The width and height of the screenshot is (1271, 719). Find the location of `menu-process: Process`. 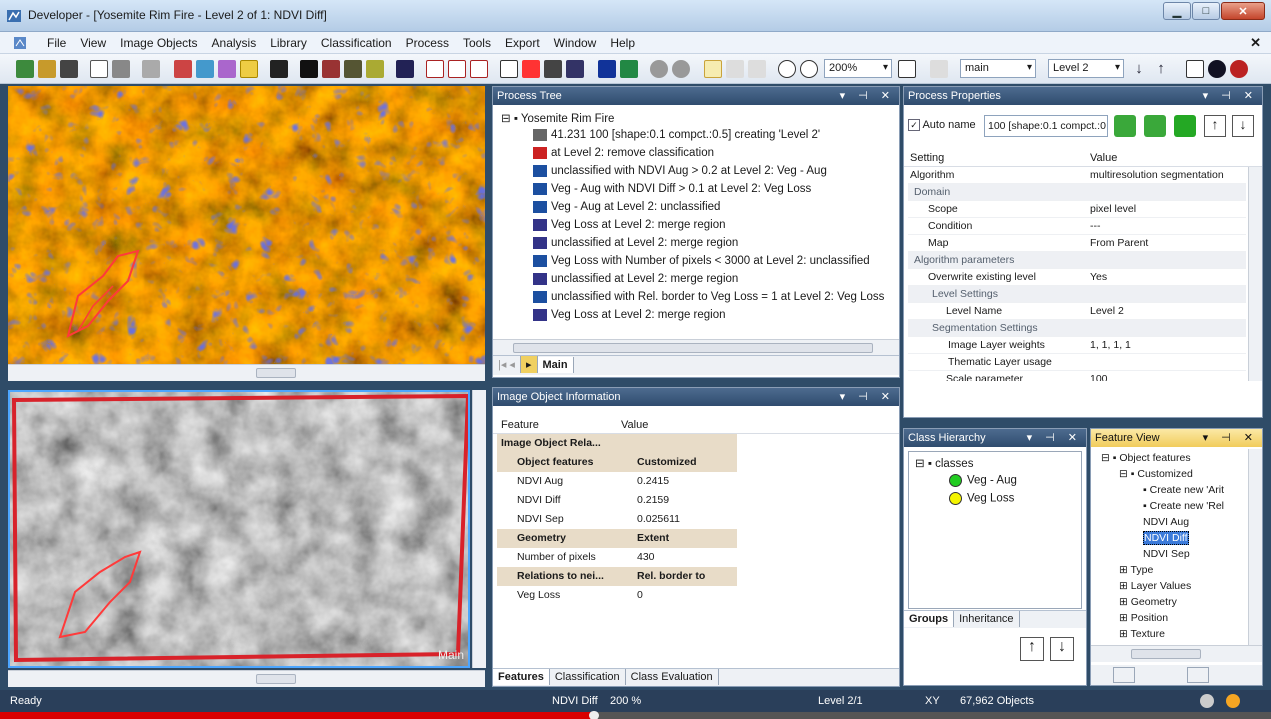

menu-process: Process is located at coordinates (427, 43).